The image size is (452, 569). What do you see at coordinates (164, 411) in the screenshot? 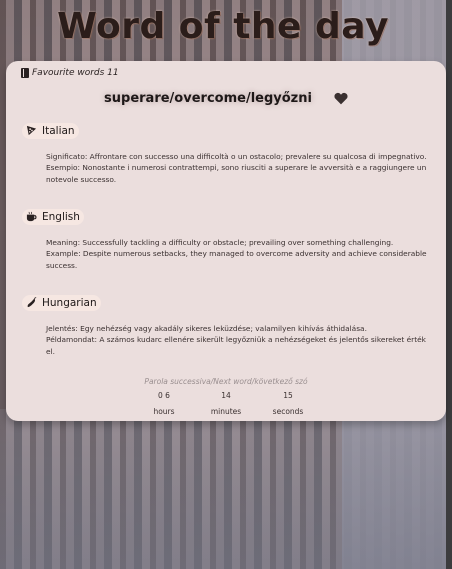
I see `hours-label: hours` at bounding box center [164, 411].